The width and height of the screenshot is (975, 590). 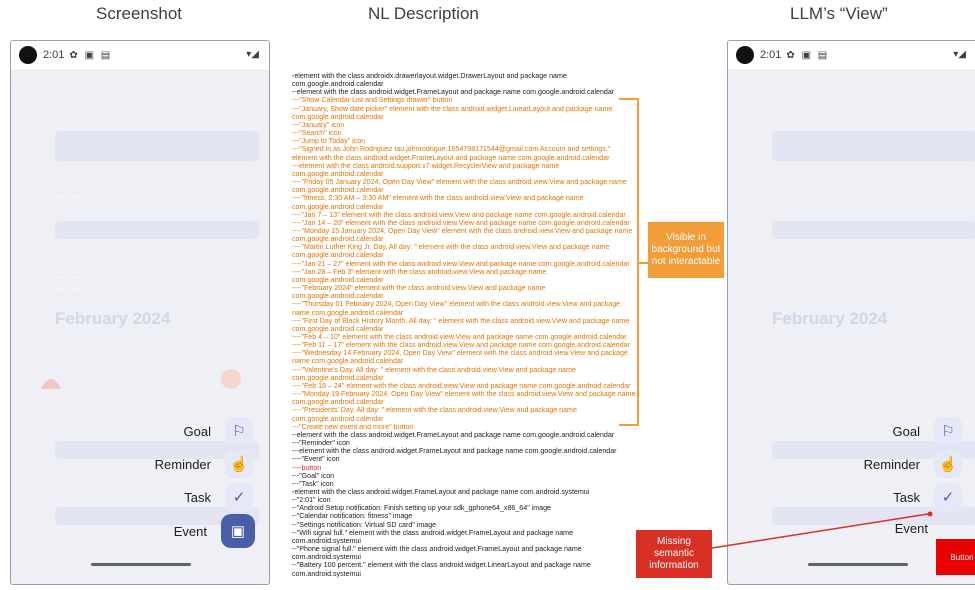 What do you see at coordinates (822, 530) in the screenshot?
I see `arrow-icon` at bounding box center [822, 530].